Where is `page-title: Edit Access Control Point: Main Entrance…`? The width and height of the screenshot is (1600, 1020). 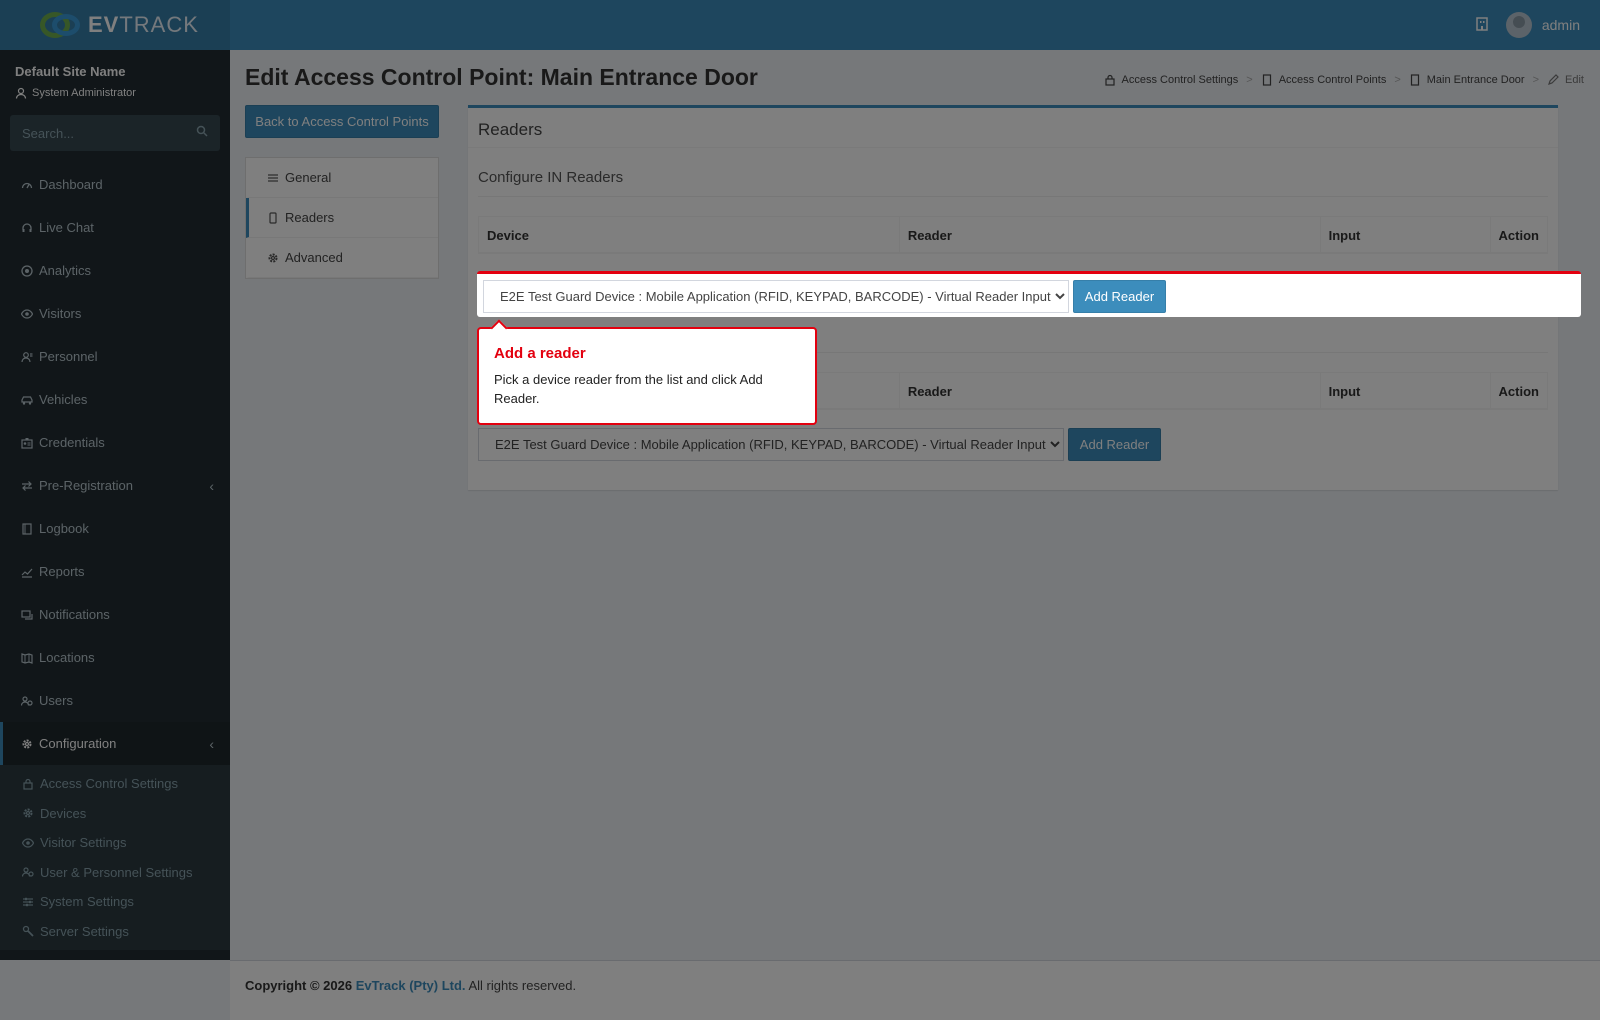 page-title: Edit Access Control Point: Main Entrance… is located at coordinates (501, 77).